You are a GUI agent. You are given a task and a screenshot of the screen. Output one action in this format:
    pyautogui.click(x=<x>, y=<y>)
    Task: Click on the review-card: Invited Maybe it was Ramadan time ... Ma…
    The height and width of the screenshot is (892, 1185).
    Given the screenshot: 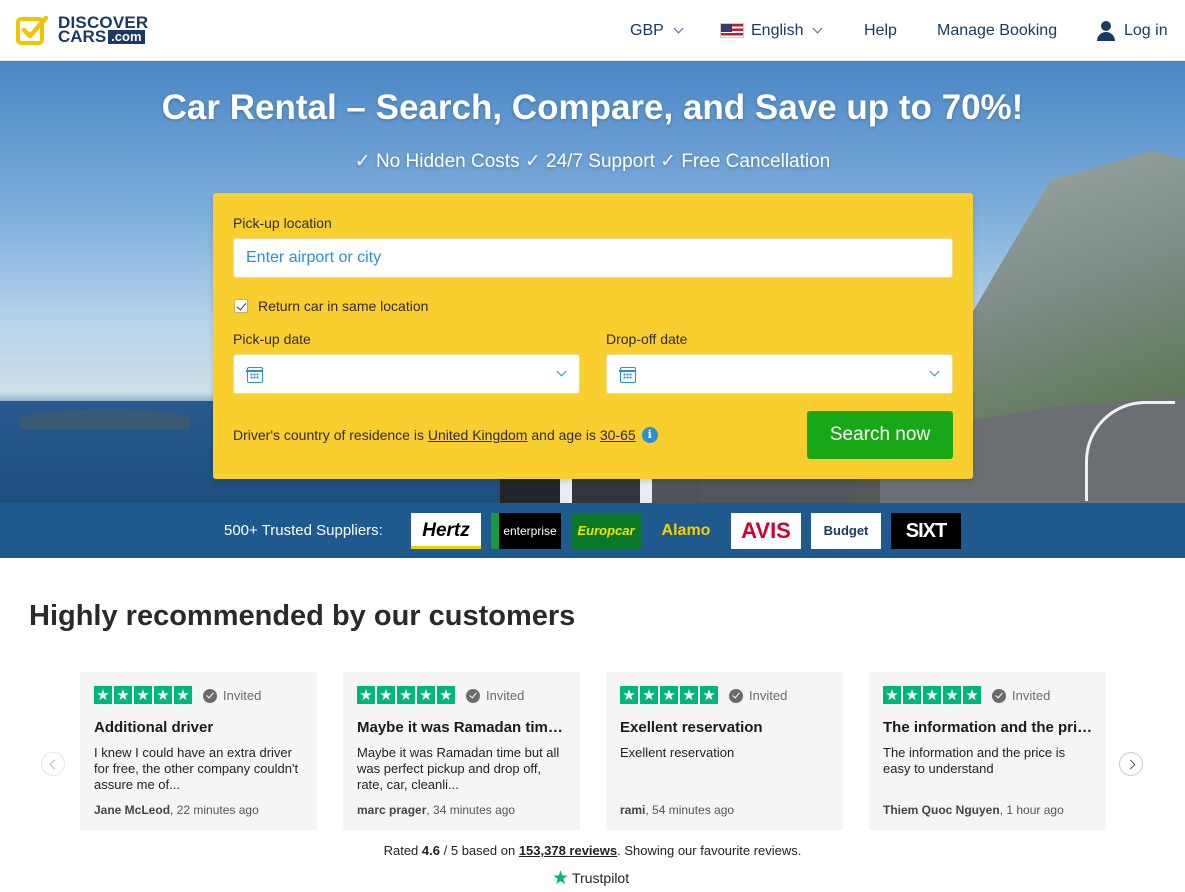 What is the action you would take?
    pyautogui.click(x=461, y=751)
    